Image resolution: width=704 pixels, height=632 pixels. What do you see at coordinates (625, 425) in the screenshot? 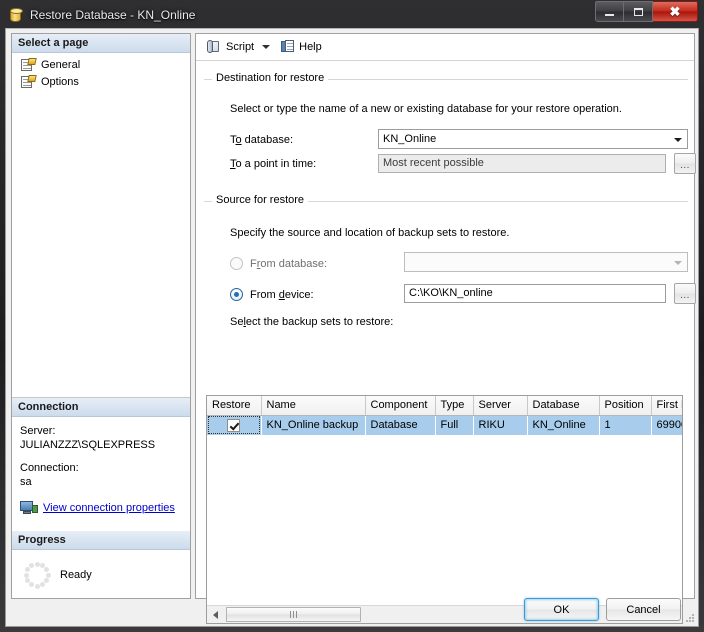
I see `cell-position: 1` at bounding box center [625, 425].